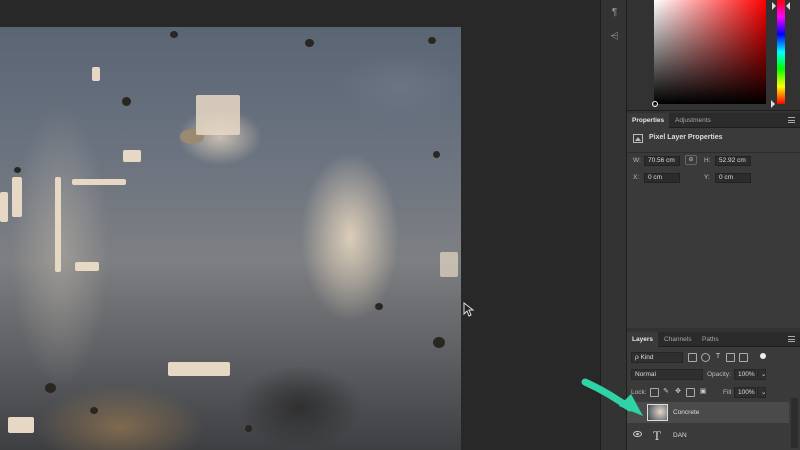  Describe the element at coordinates (710, 339) in the screenshot. I see `tab-paths: Paths` at that location.